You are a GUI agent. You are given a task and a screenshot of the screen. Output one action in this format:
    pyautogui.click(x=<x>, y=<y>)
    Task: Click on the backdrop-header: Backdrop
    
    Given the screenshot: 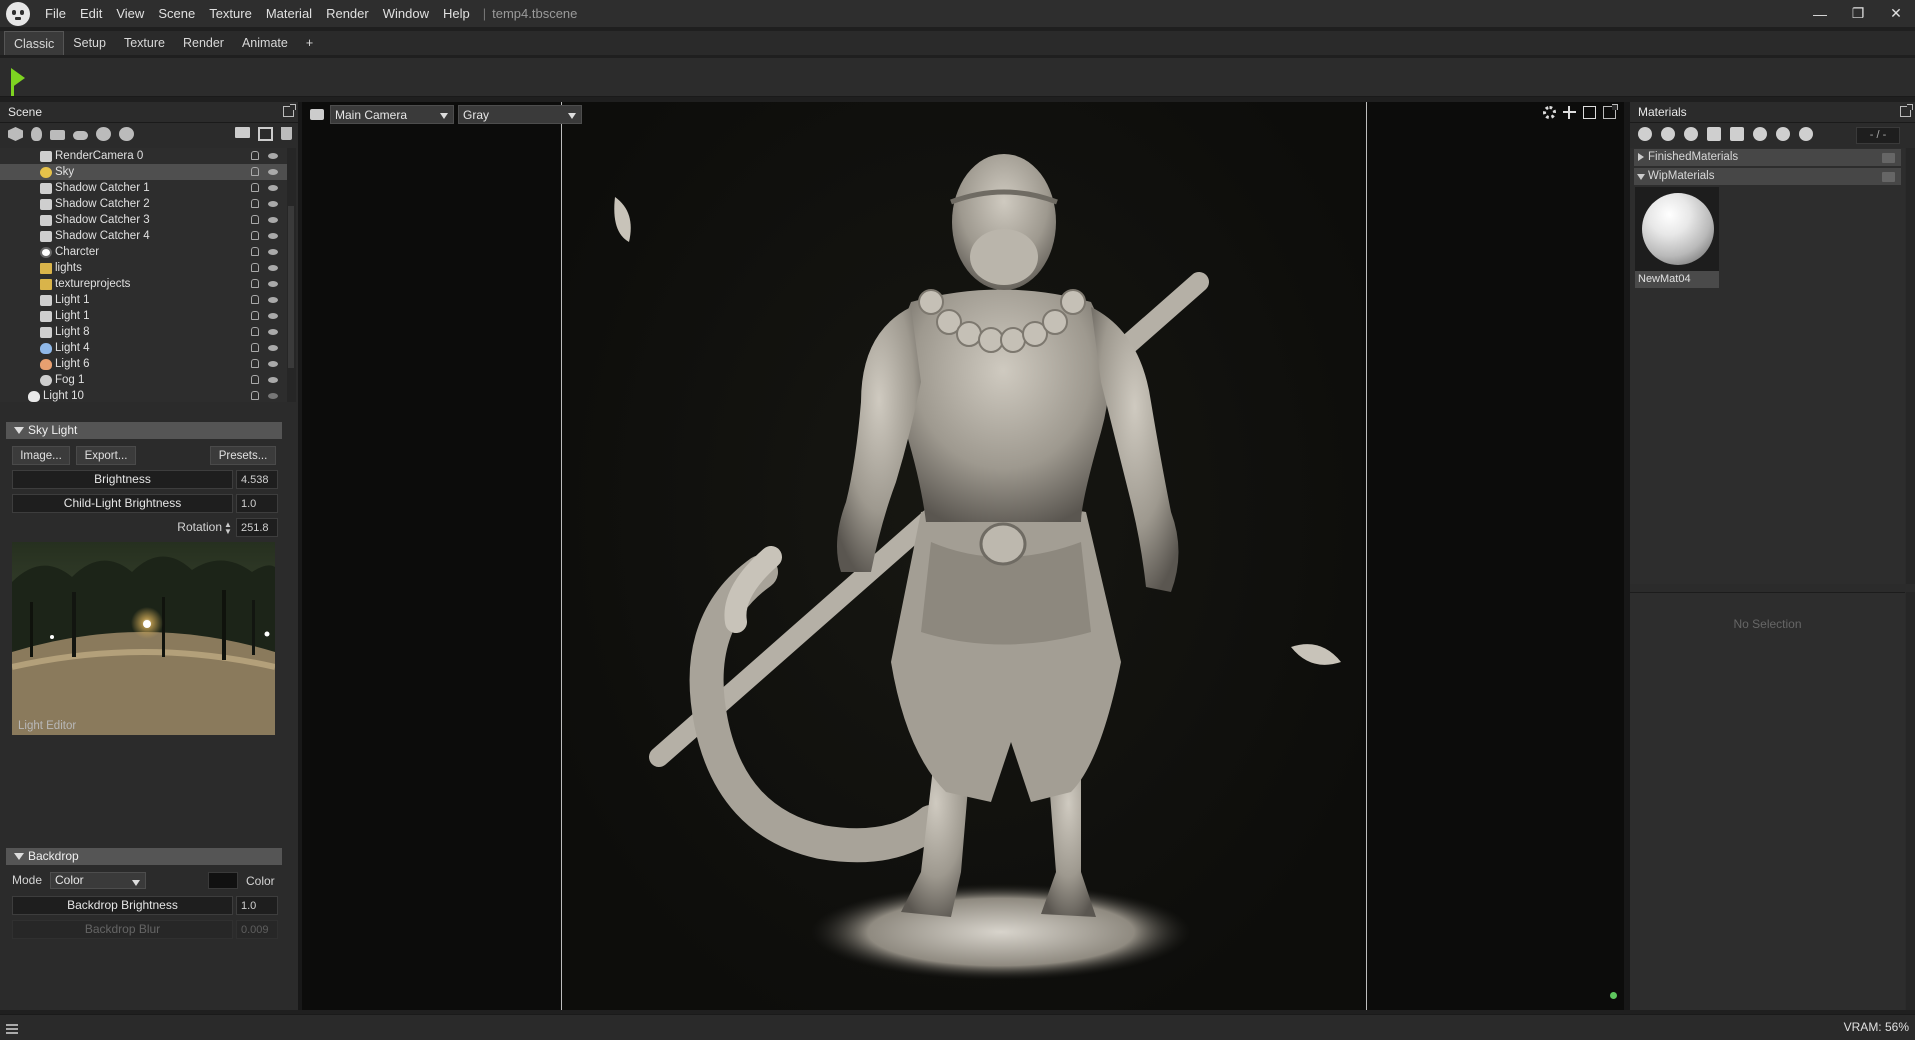 What is the action you would take?
    pyautogui.click(x=144, y=856)
    